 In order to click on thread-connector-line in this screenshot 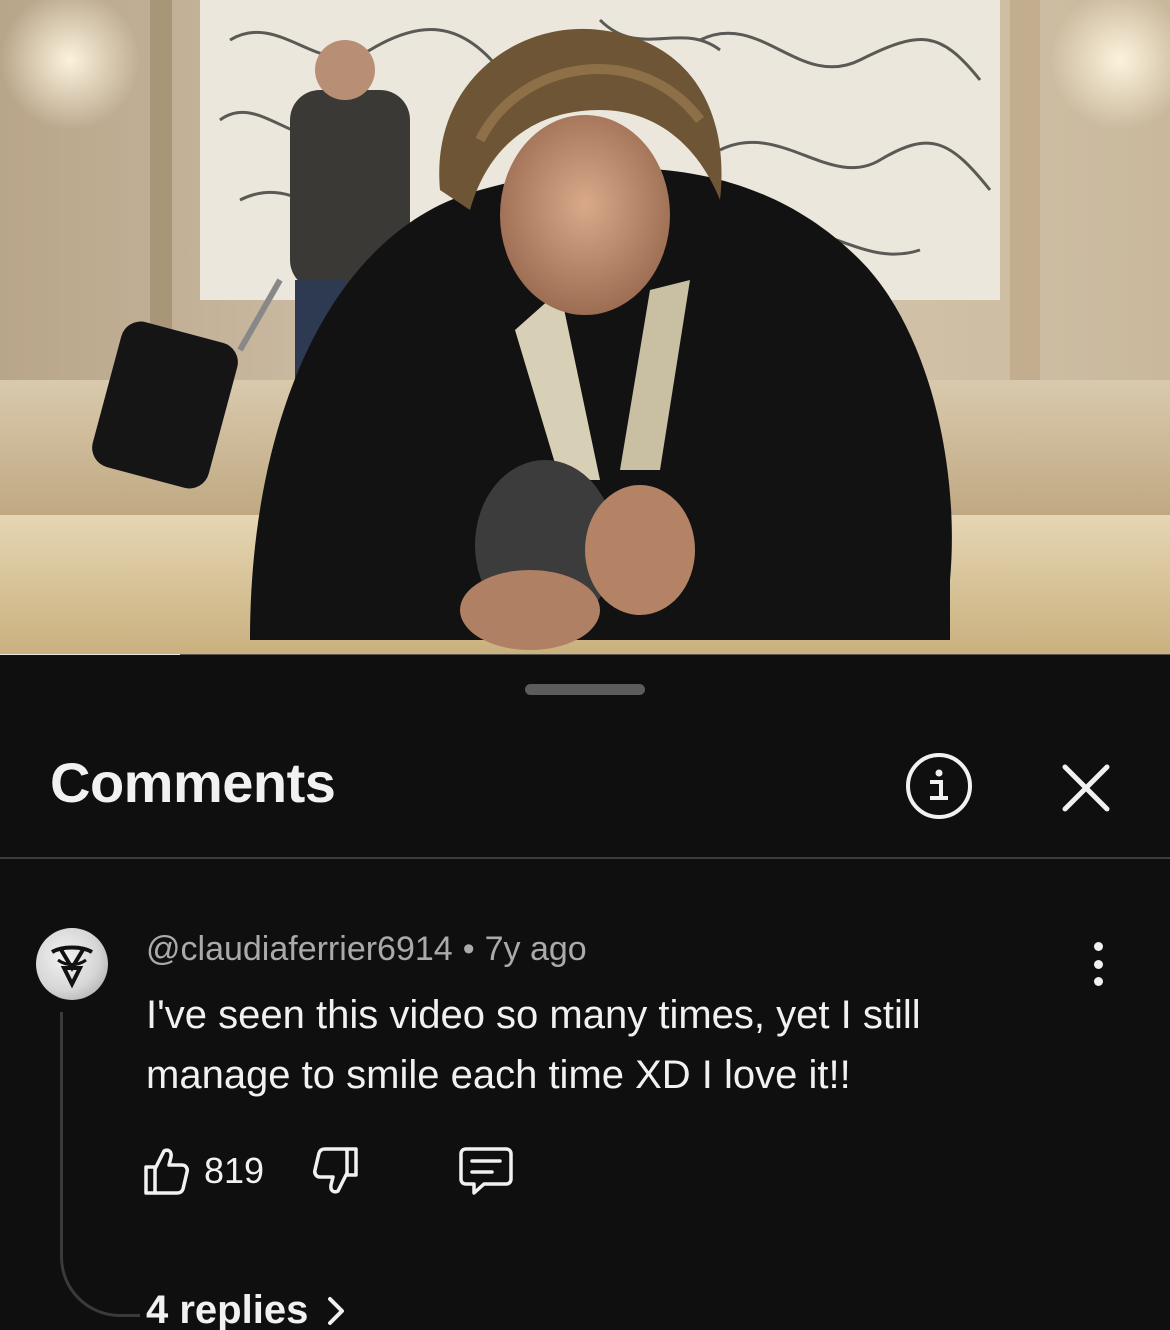, I will do `click(100, 1164)`.